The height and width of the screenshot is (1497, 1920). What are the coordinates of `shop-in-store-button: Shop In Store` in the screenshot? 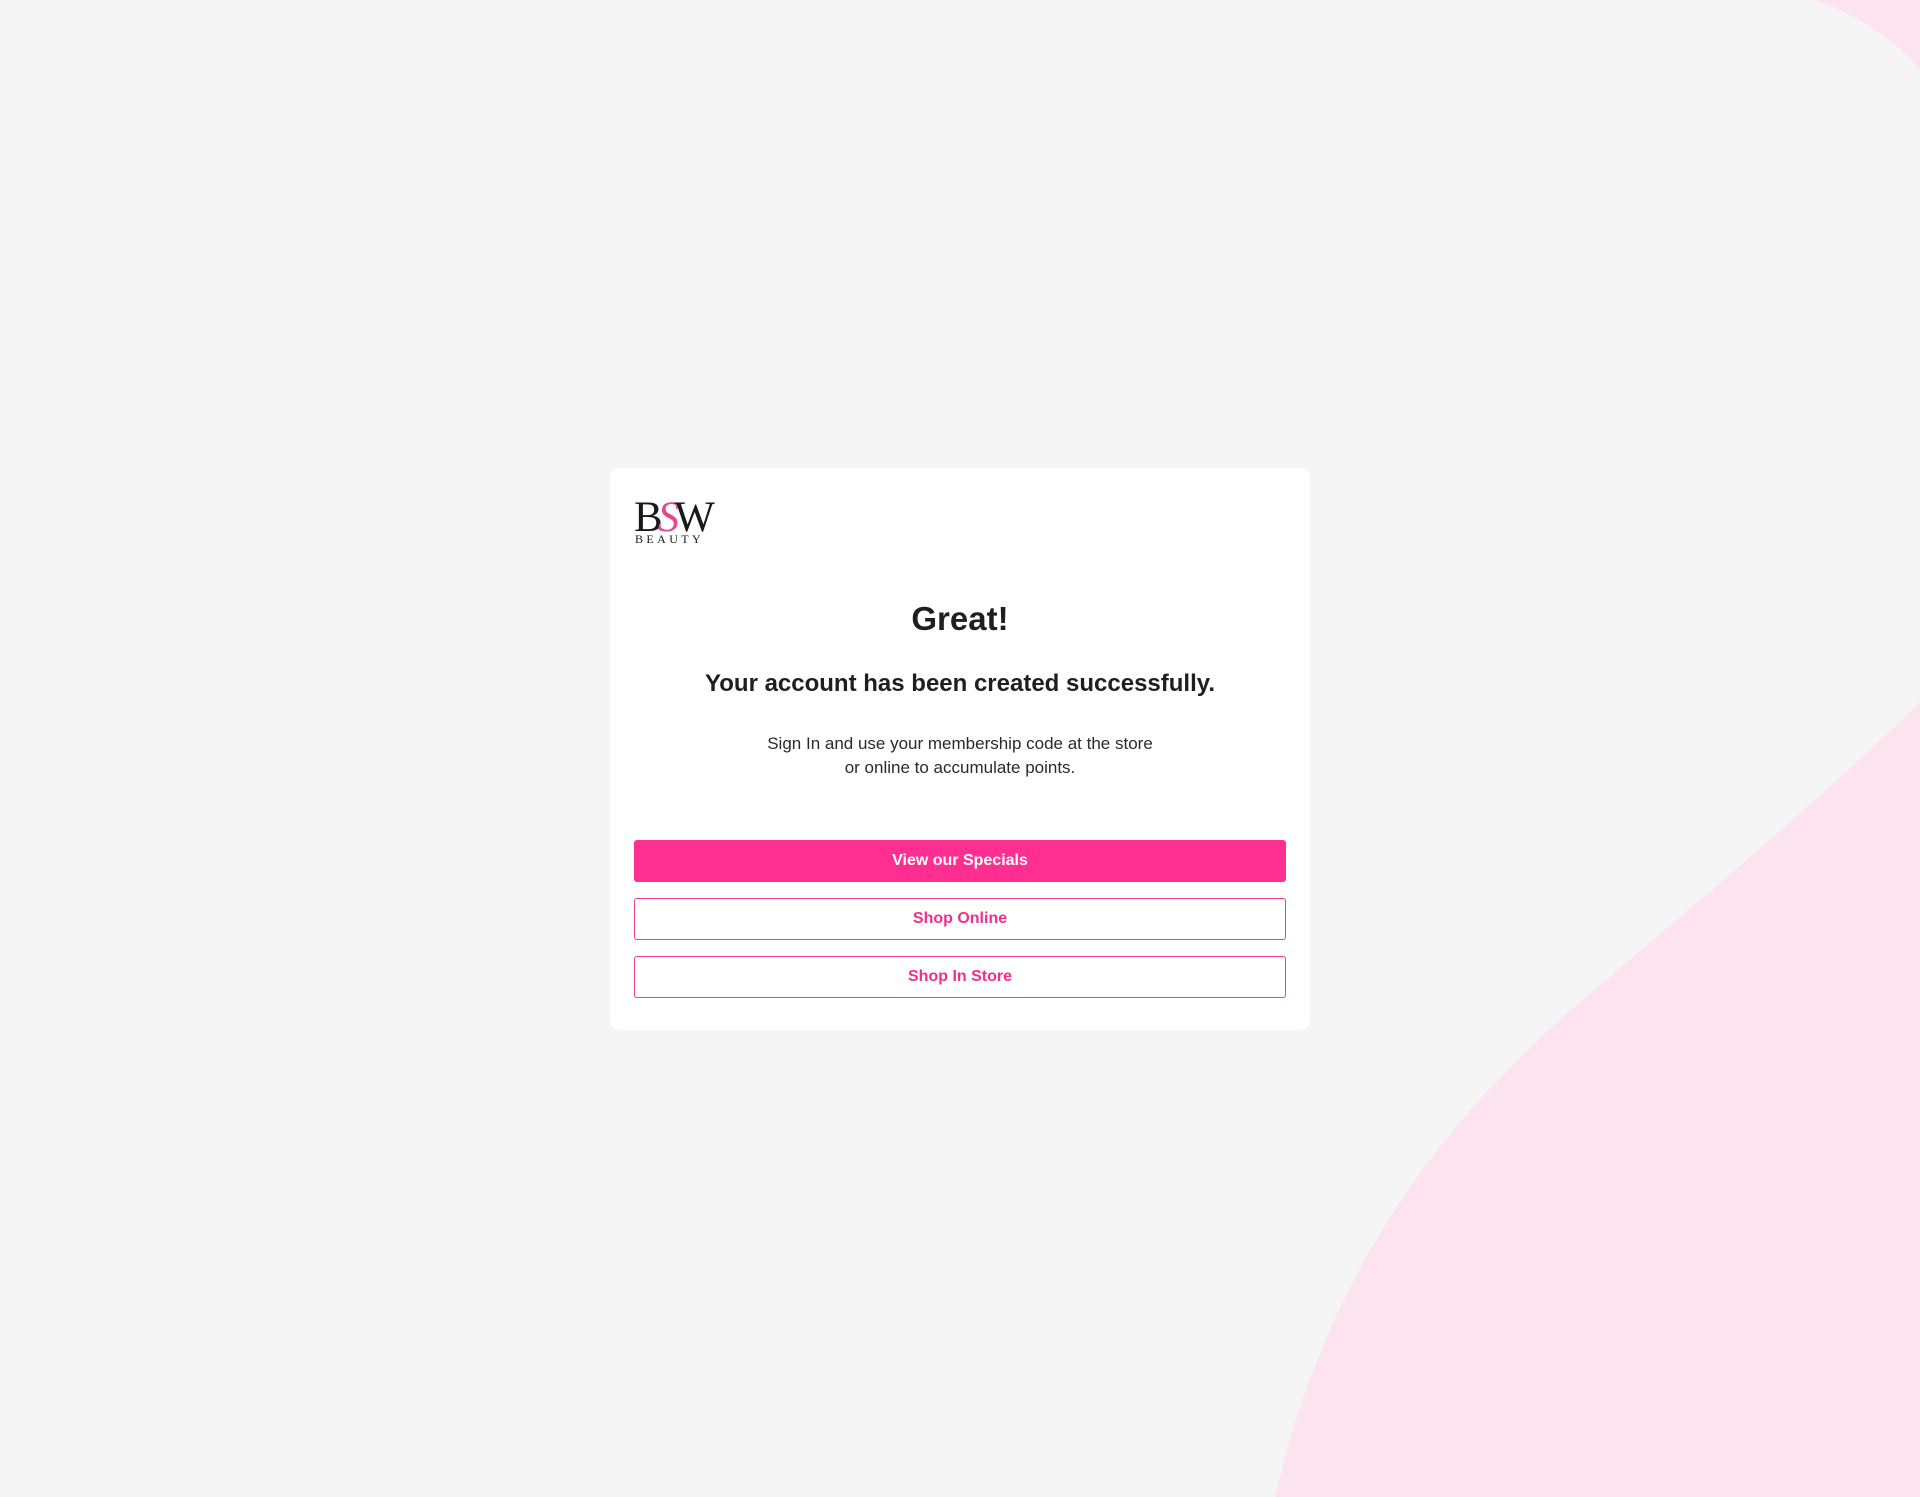 It's located at (960, 977).